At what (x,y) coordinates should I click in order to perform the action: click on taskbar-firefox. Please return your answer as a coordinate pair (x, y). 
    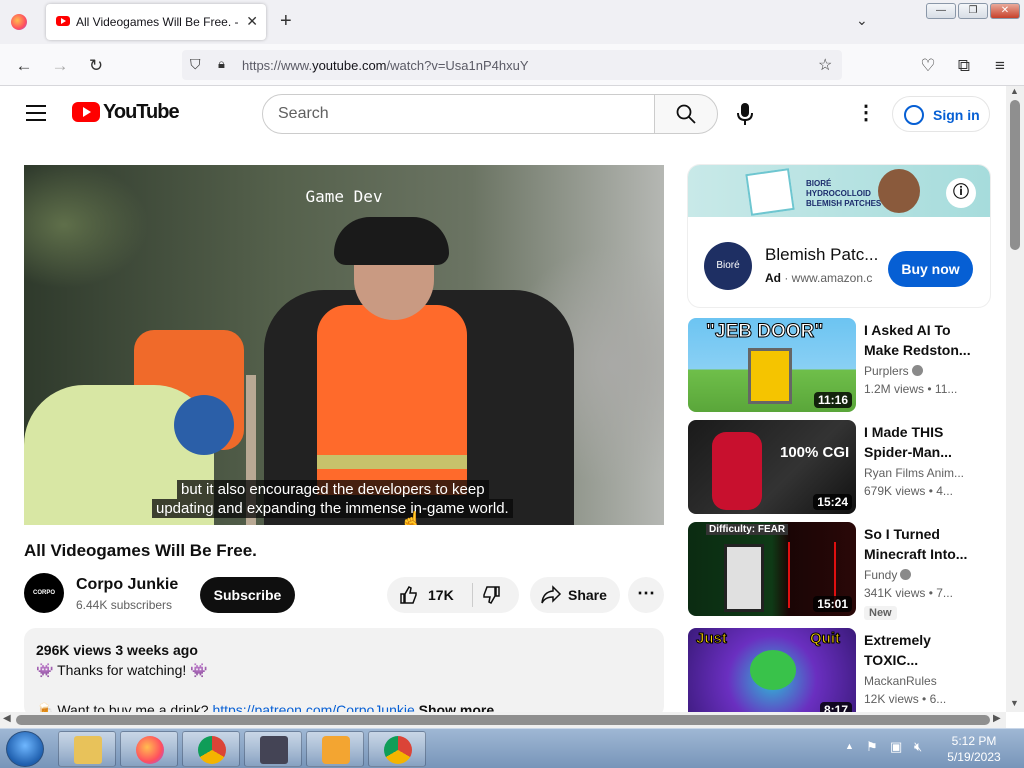
    Looking at the image, I should click on (149, 749).